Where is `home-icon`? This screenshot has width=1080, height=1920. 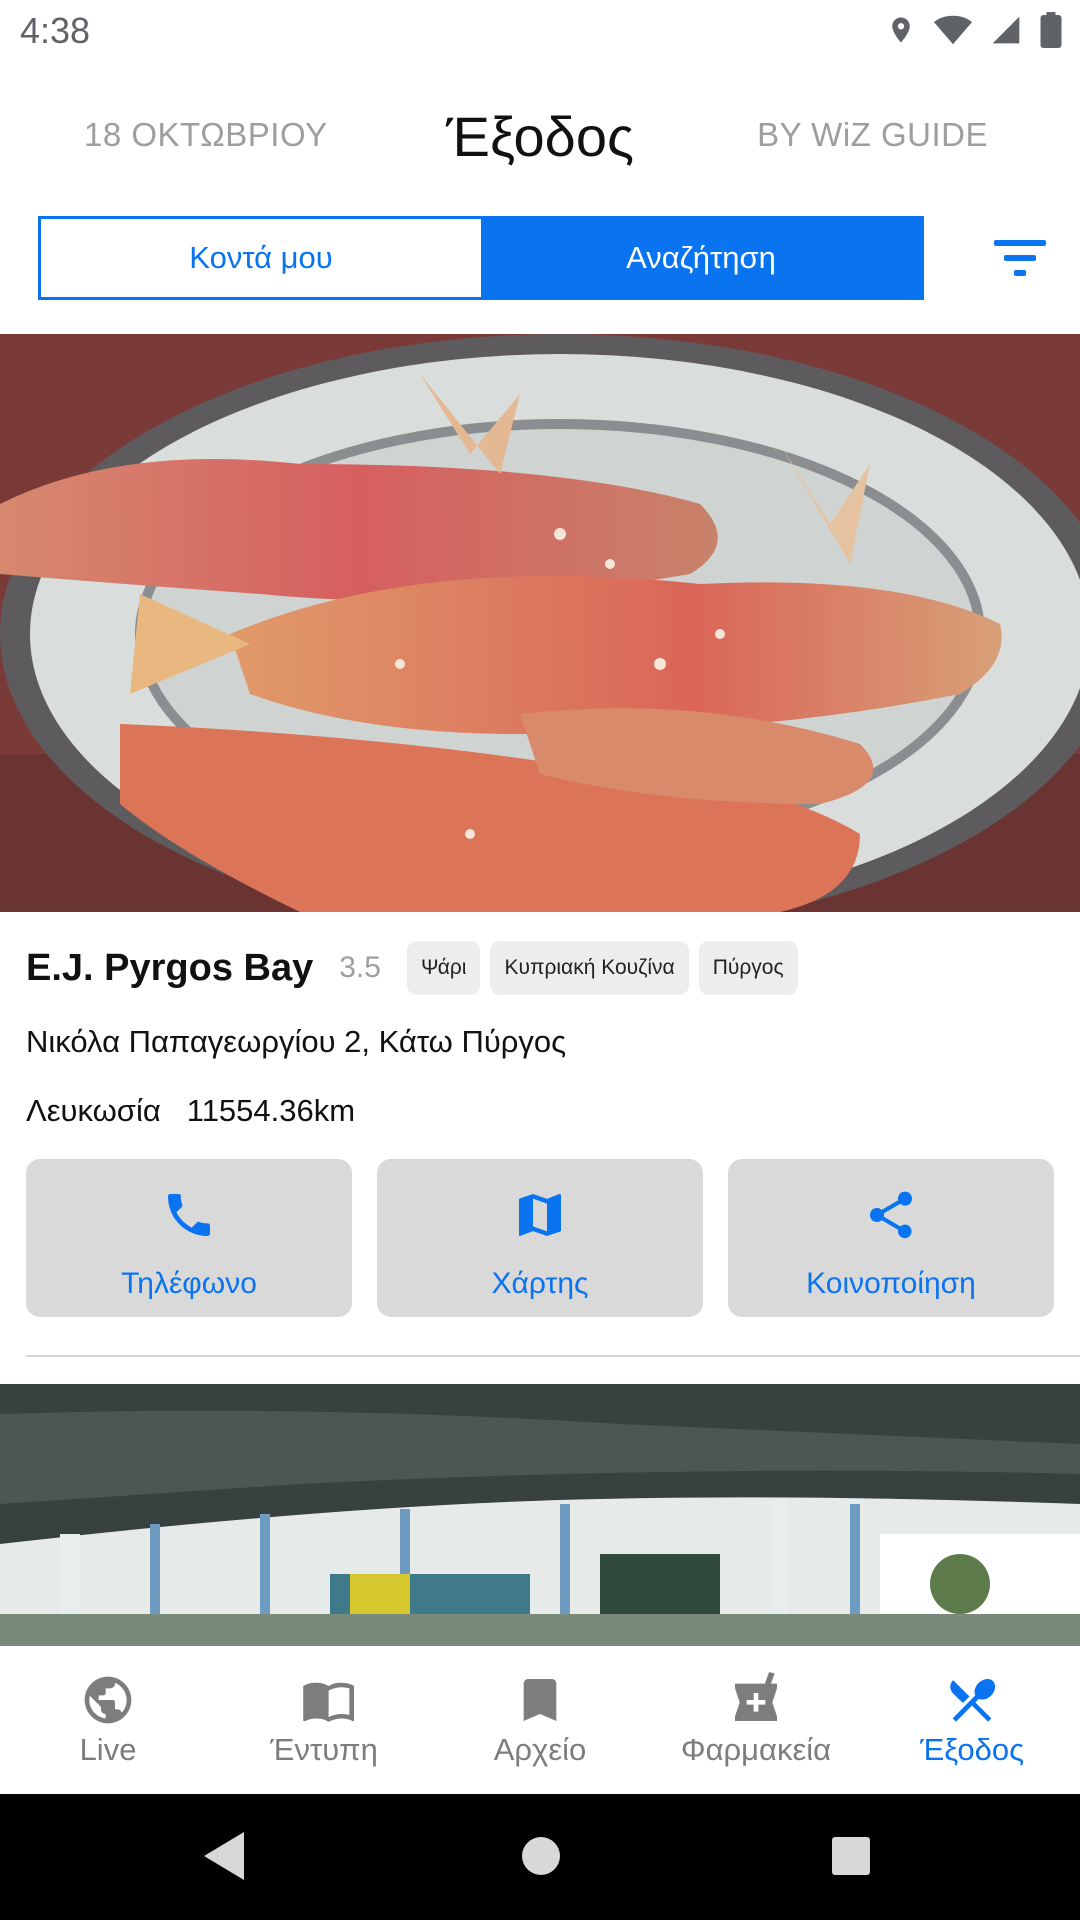 home-icon is located at coordinates (541, 1856).